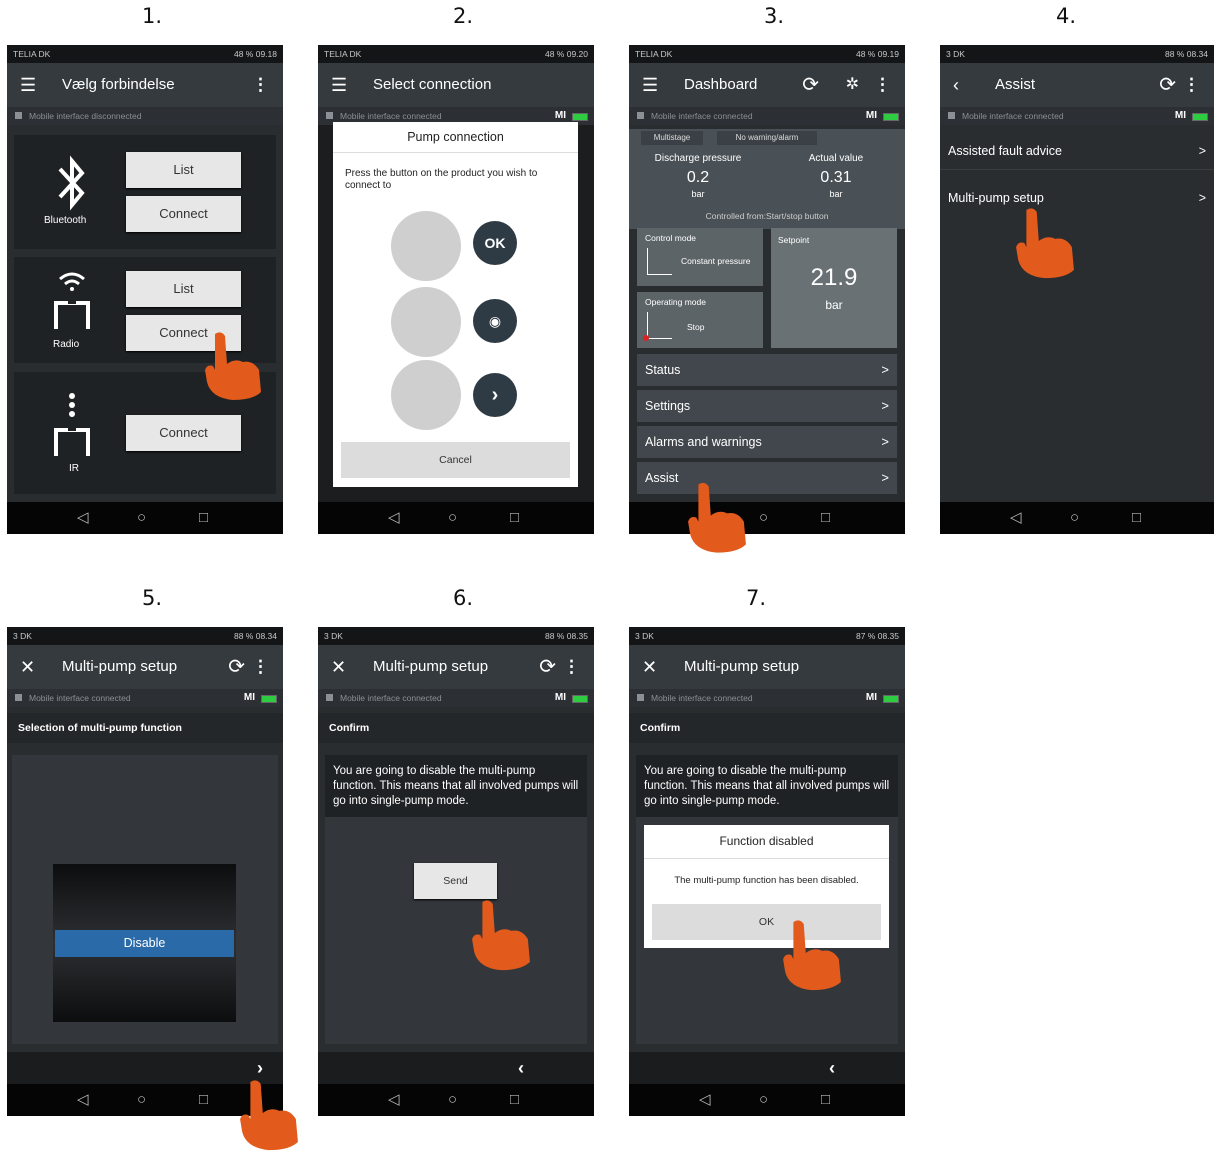  What do you see at coordinates (495, 321) in the screenshot?
I see `radio-wave-icon: ◉` at bounding box center [495, 321].